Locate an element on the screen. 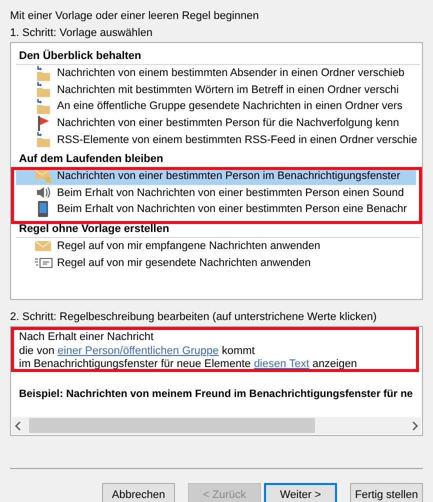 Image resolution: width=433 pixels, height=502 pixels. dialog-button: Fertig stellen is located at coordinates (386, 492).